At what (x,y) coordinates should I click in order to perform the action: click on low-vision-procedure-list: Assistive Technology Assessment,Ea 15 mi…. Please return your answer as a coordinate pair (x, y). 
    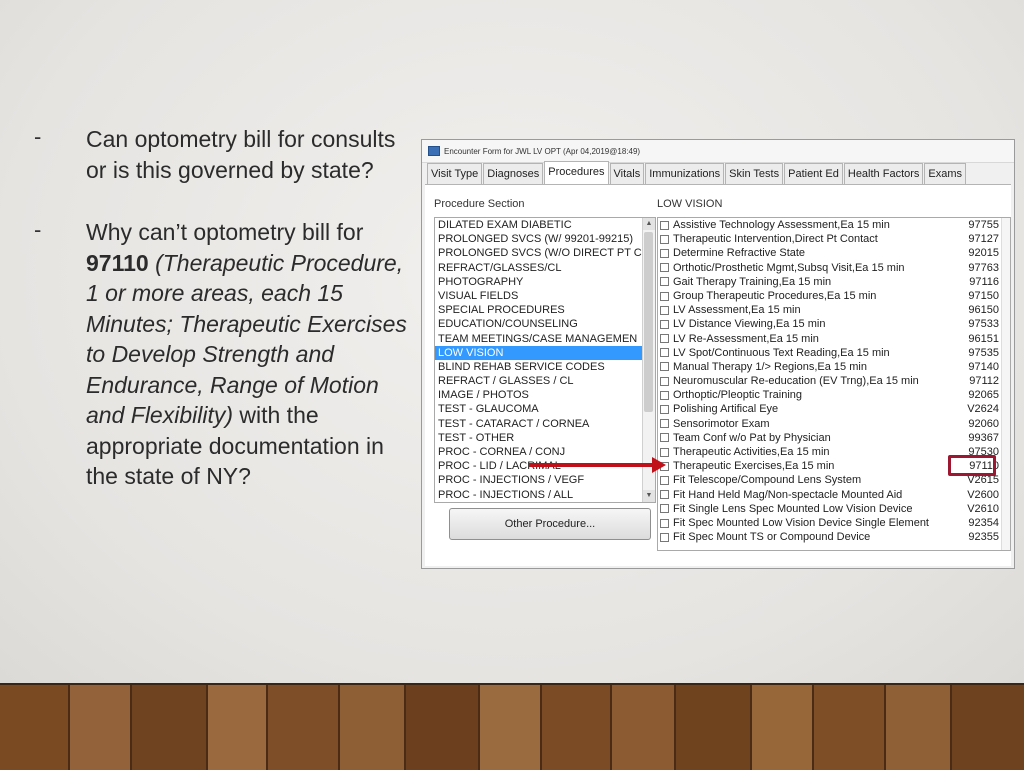
    Looking at the image, I should click on (834, 384).